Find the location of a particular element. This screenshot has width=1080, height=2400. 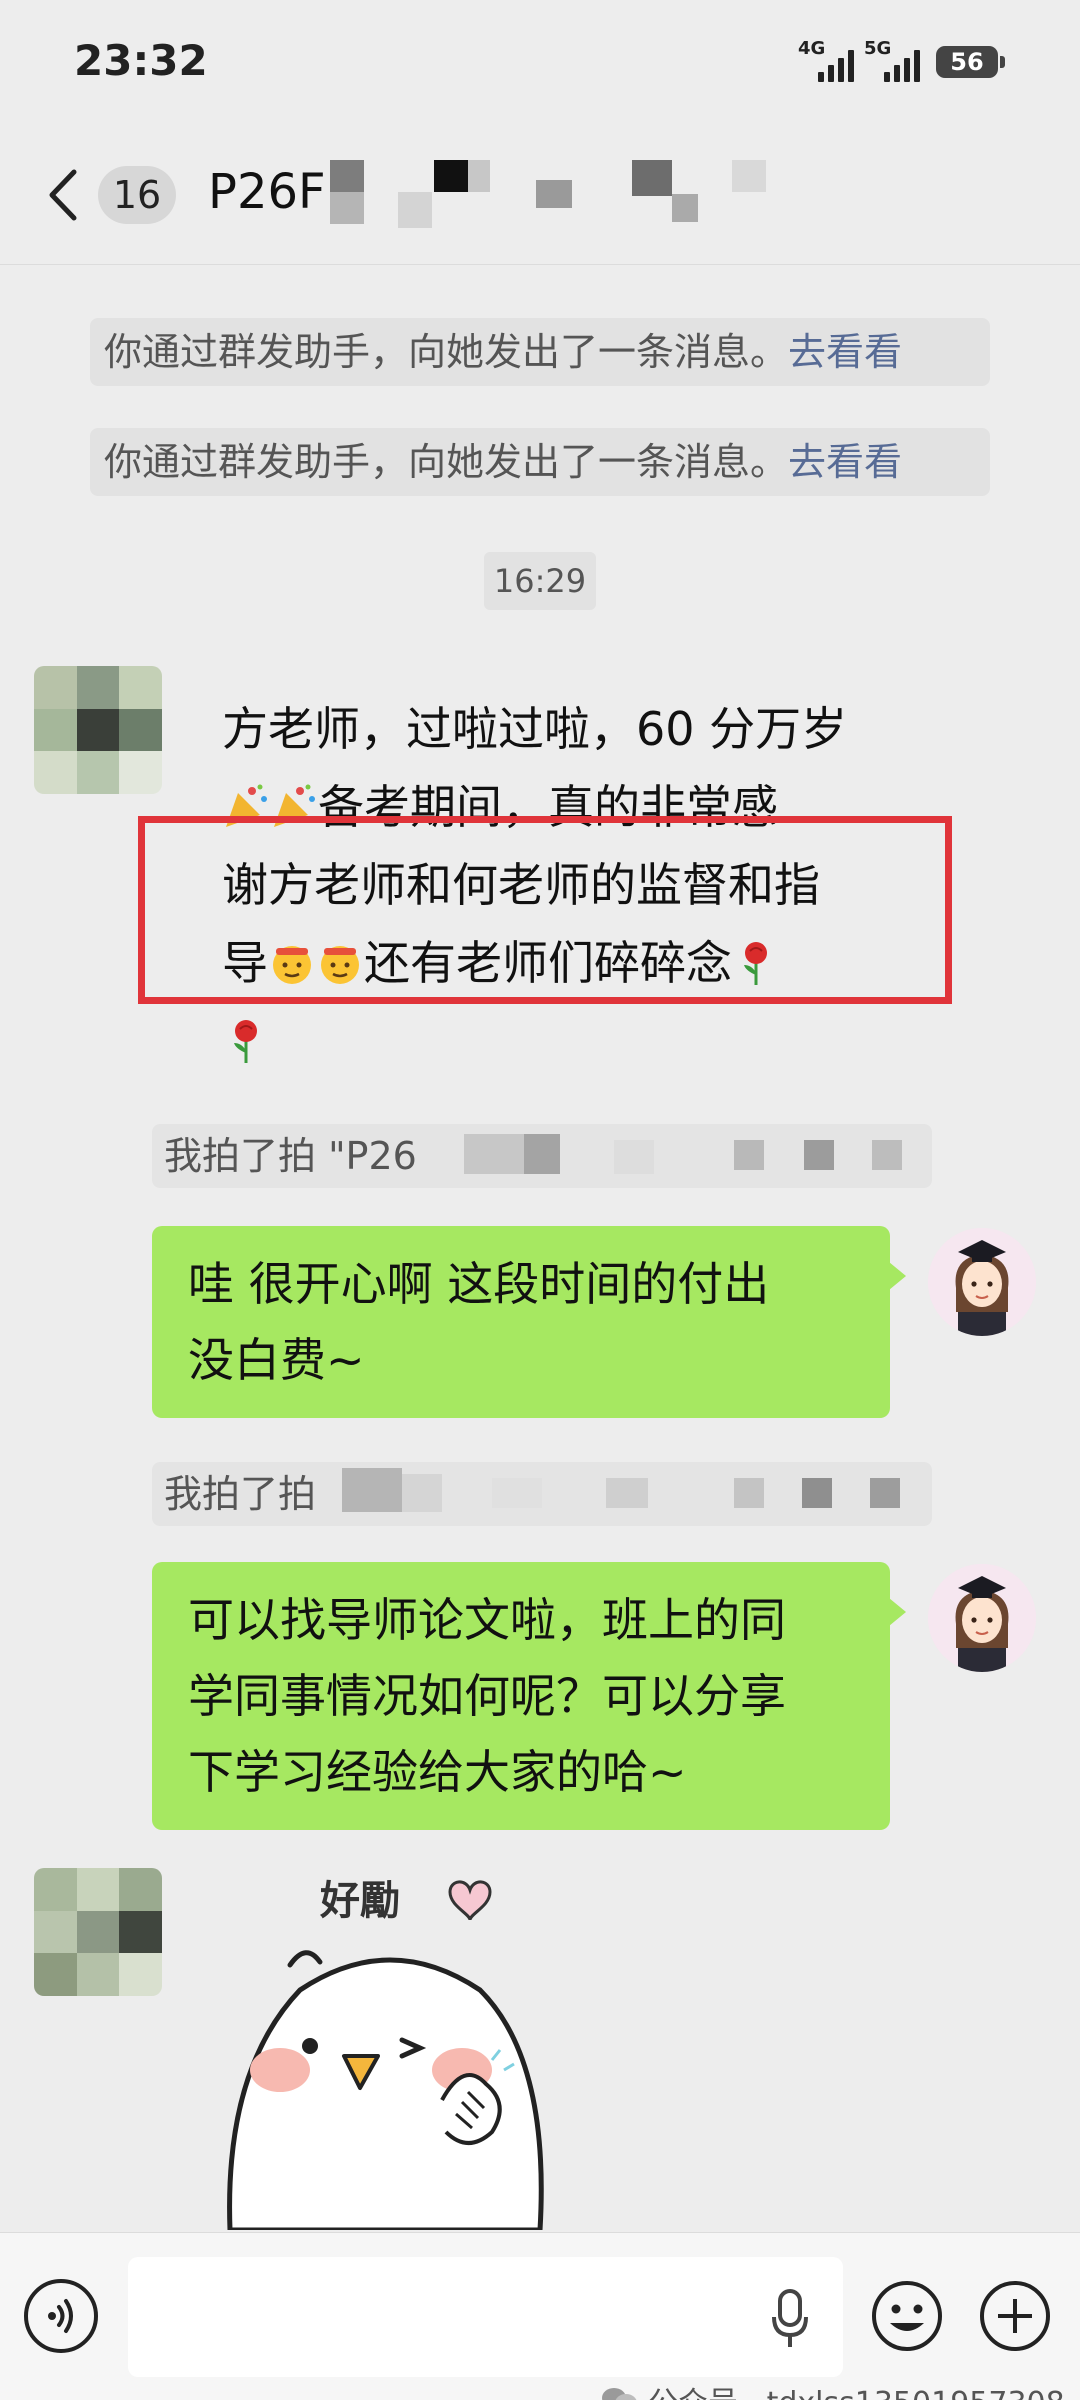

watermark-text: 公众号 · tdxlss13501957308 is located at coordinates (856, 2389).